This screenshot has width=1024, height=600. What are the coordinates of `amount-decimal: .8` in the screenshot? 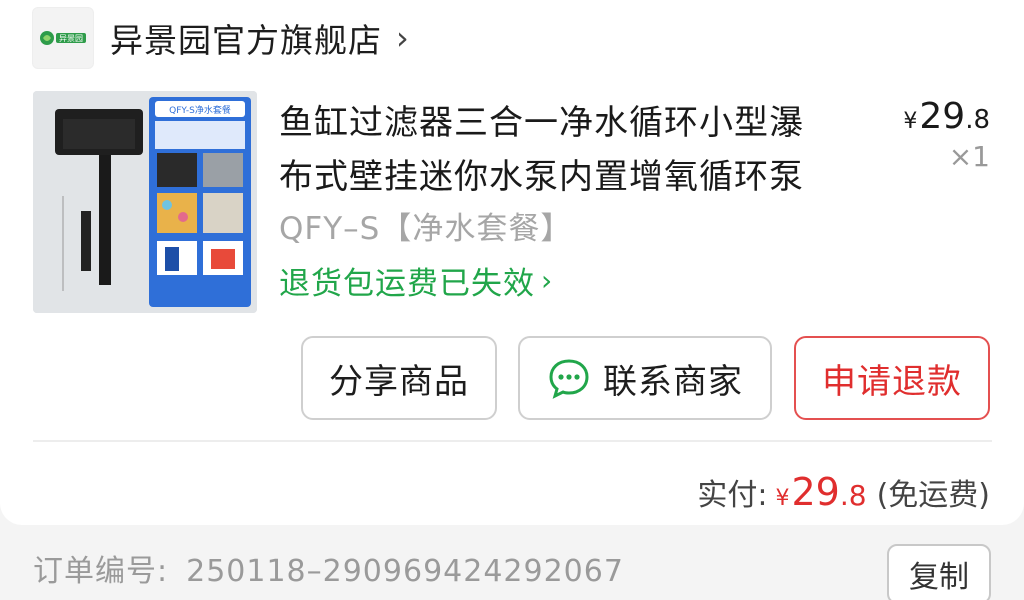 It's located at (853, 495).